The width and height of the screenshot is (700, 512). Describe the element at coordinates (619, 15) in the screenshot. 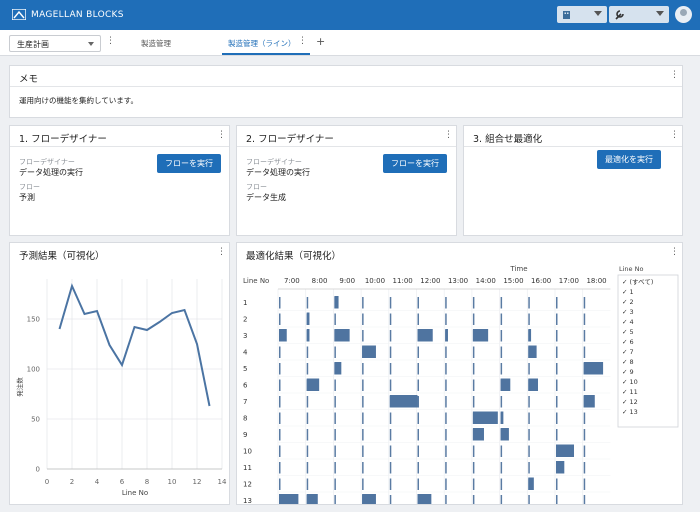

I see `wrench-icon` at that location.